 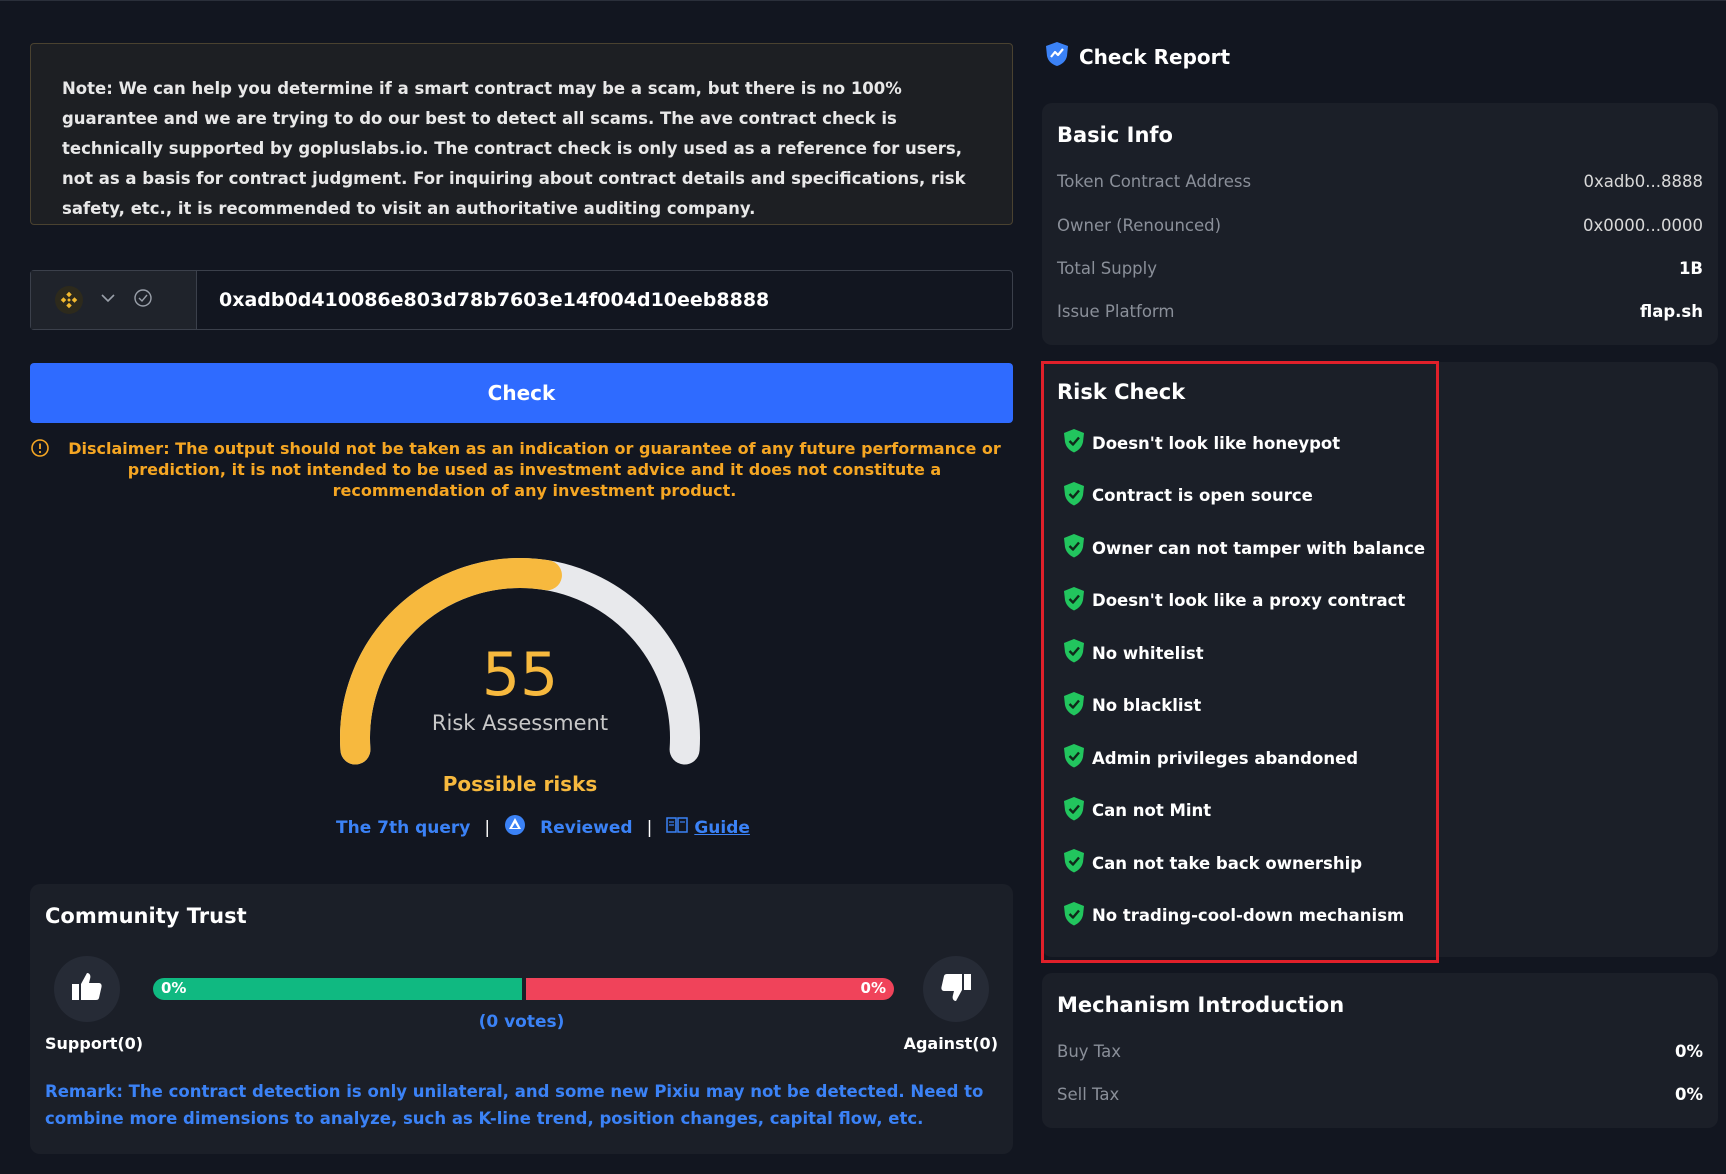 I want to click on report-chart-icon, so click(x=1057, y=56).